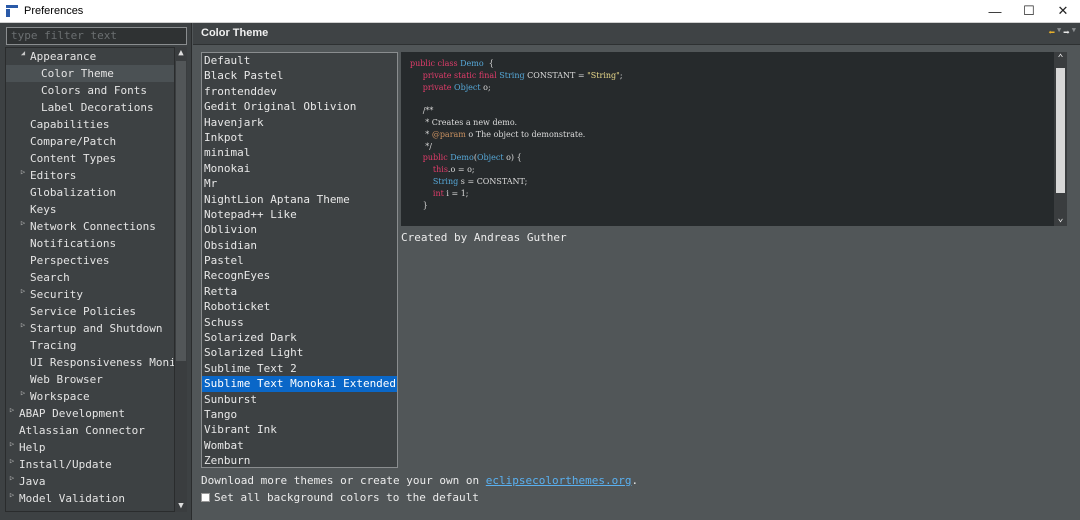 The width and height of the screenshot is (1080, 520). I want to click on theme-list-item: Default, so click(299, 60).